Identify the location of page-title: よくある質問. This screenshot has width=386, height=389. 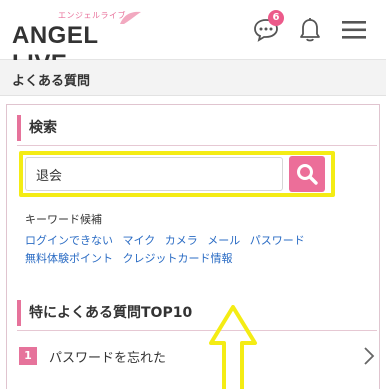
(51, 81).